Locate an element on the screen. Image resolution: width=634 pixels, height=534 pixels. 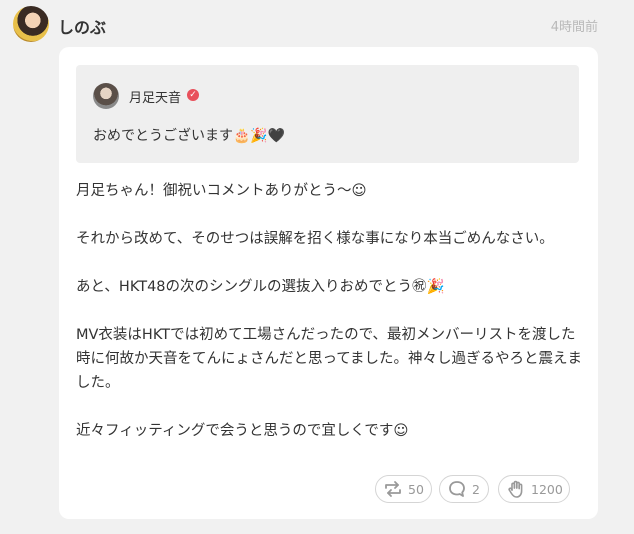
post-paragraph: 近々フィッティングで会うと思うので宜しくです☺ is located at coordinates (242, 431).